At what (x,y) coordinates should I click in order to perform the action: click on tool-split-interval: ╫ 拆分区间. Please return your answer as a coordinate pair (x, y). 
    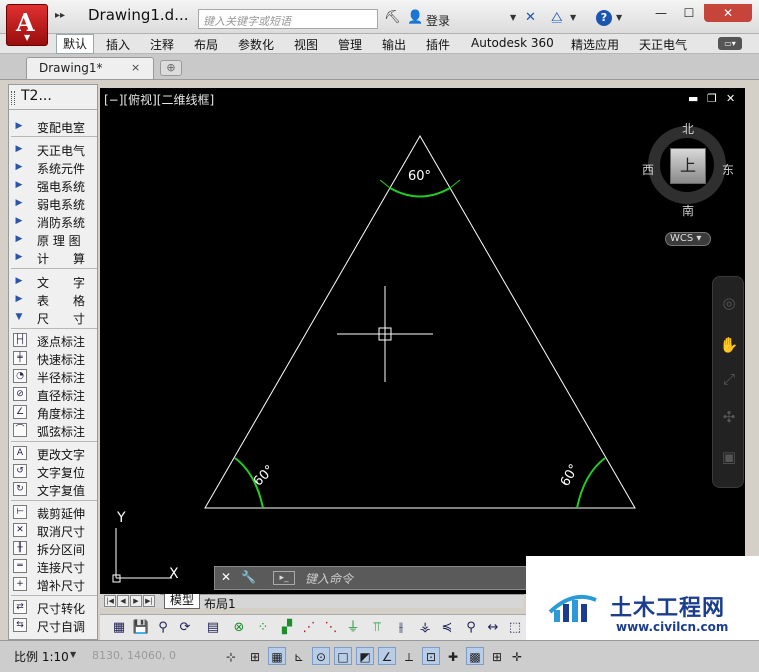
    Looking at the image, I should click on (53, 548).